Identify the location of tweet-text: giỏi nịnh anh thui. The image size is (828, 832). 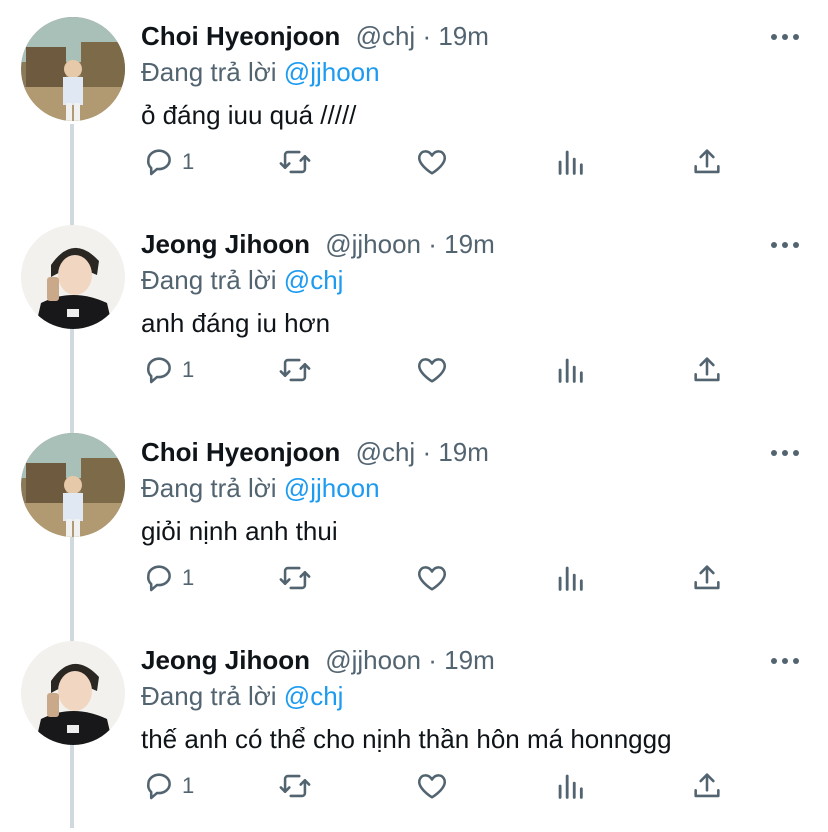
(239, 531).